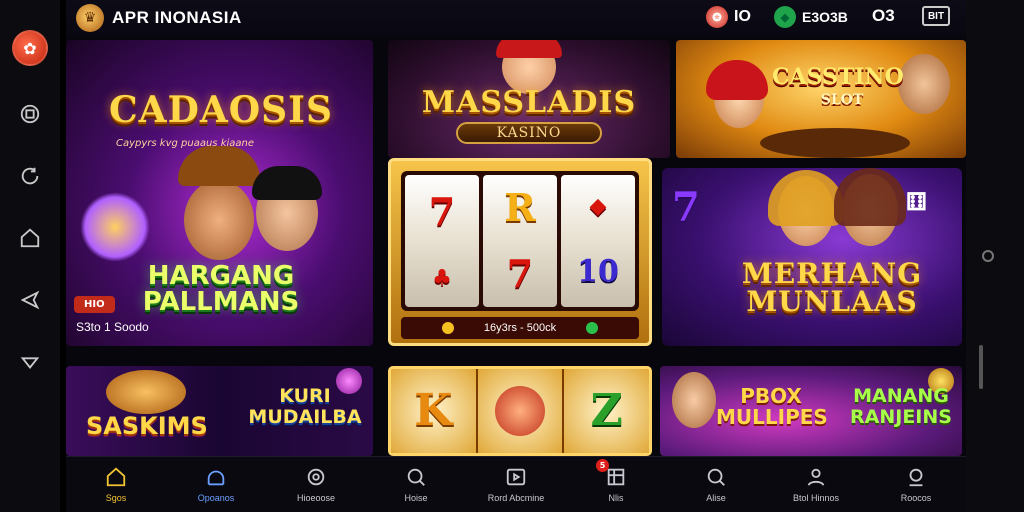 The image size is (1024, 512). I want to click on coin-icon, so click(447, 328).